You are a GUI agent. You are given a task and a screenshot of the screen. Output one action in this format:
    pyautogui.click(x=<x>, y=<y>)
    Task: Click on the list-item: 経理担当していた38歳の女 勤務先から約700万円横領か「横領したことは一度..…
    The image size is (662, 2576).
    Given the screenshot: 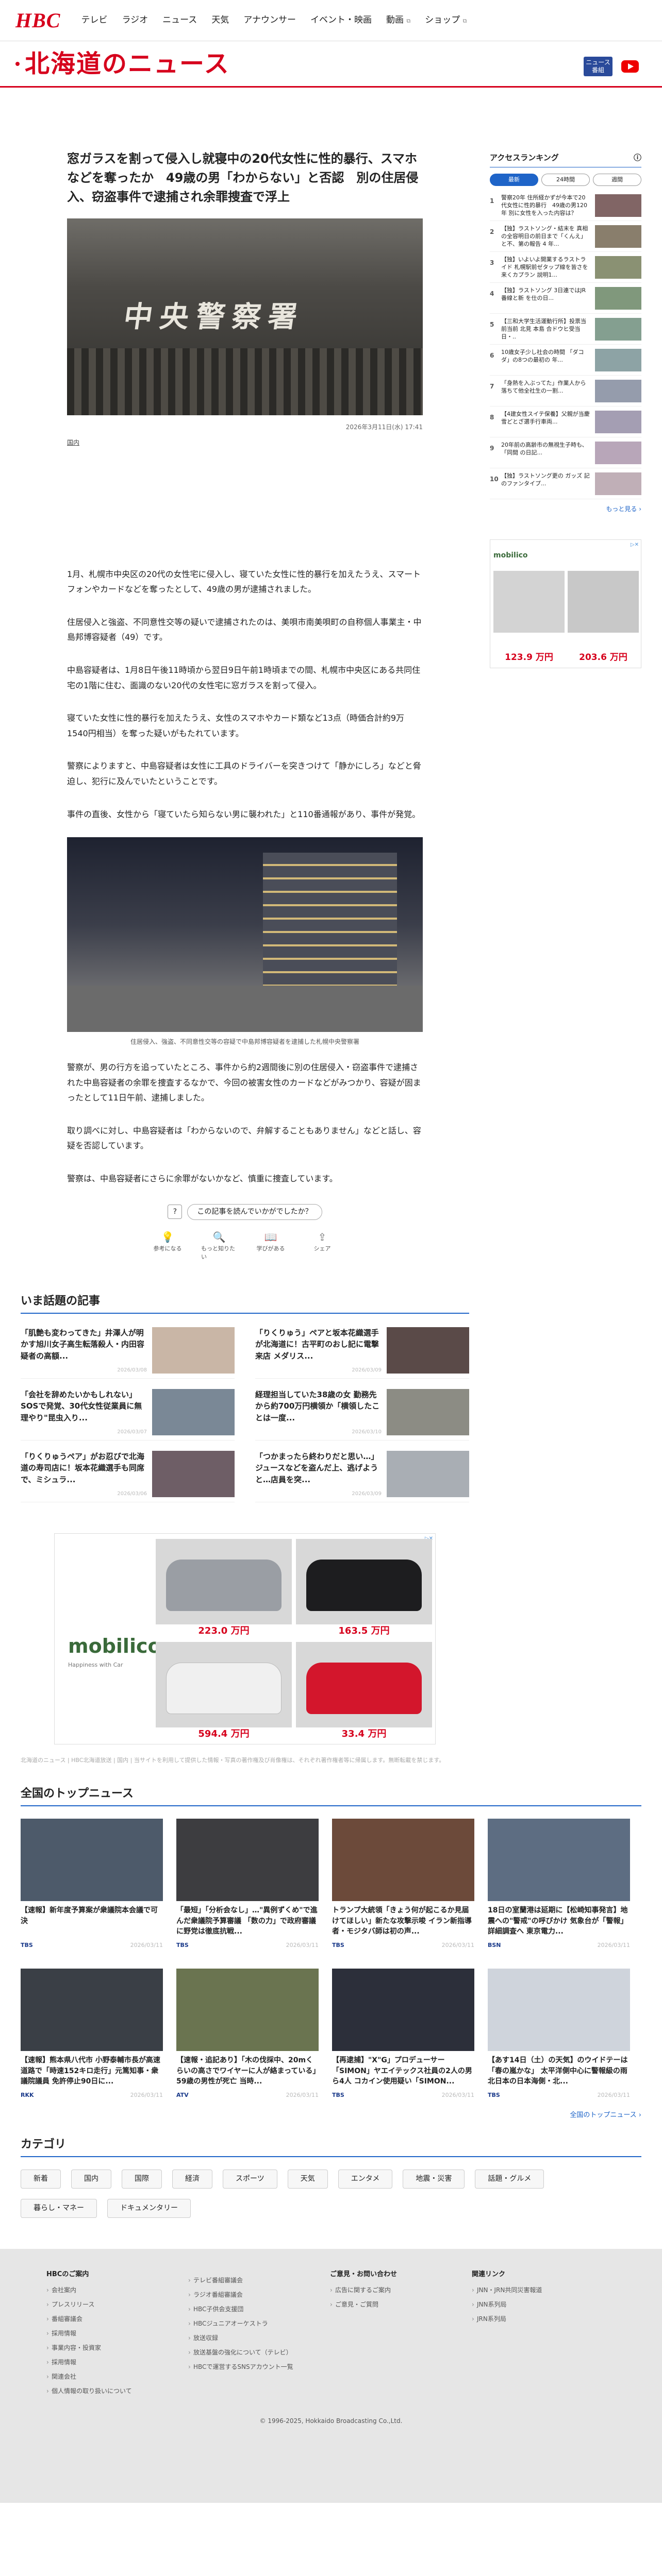 What is the action you would take?
    pyautogui.click(x=362, y=1414)
    